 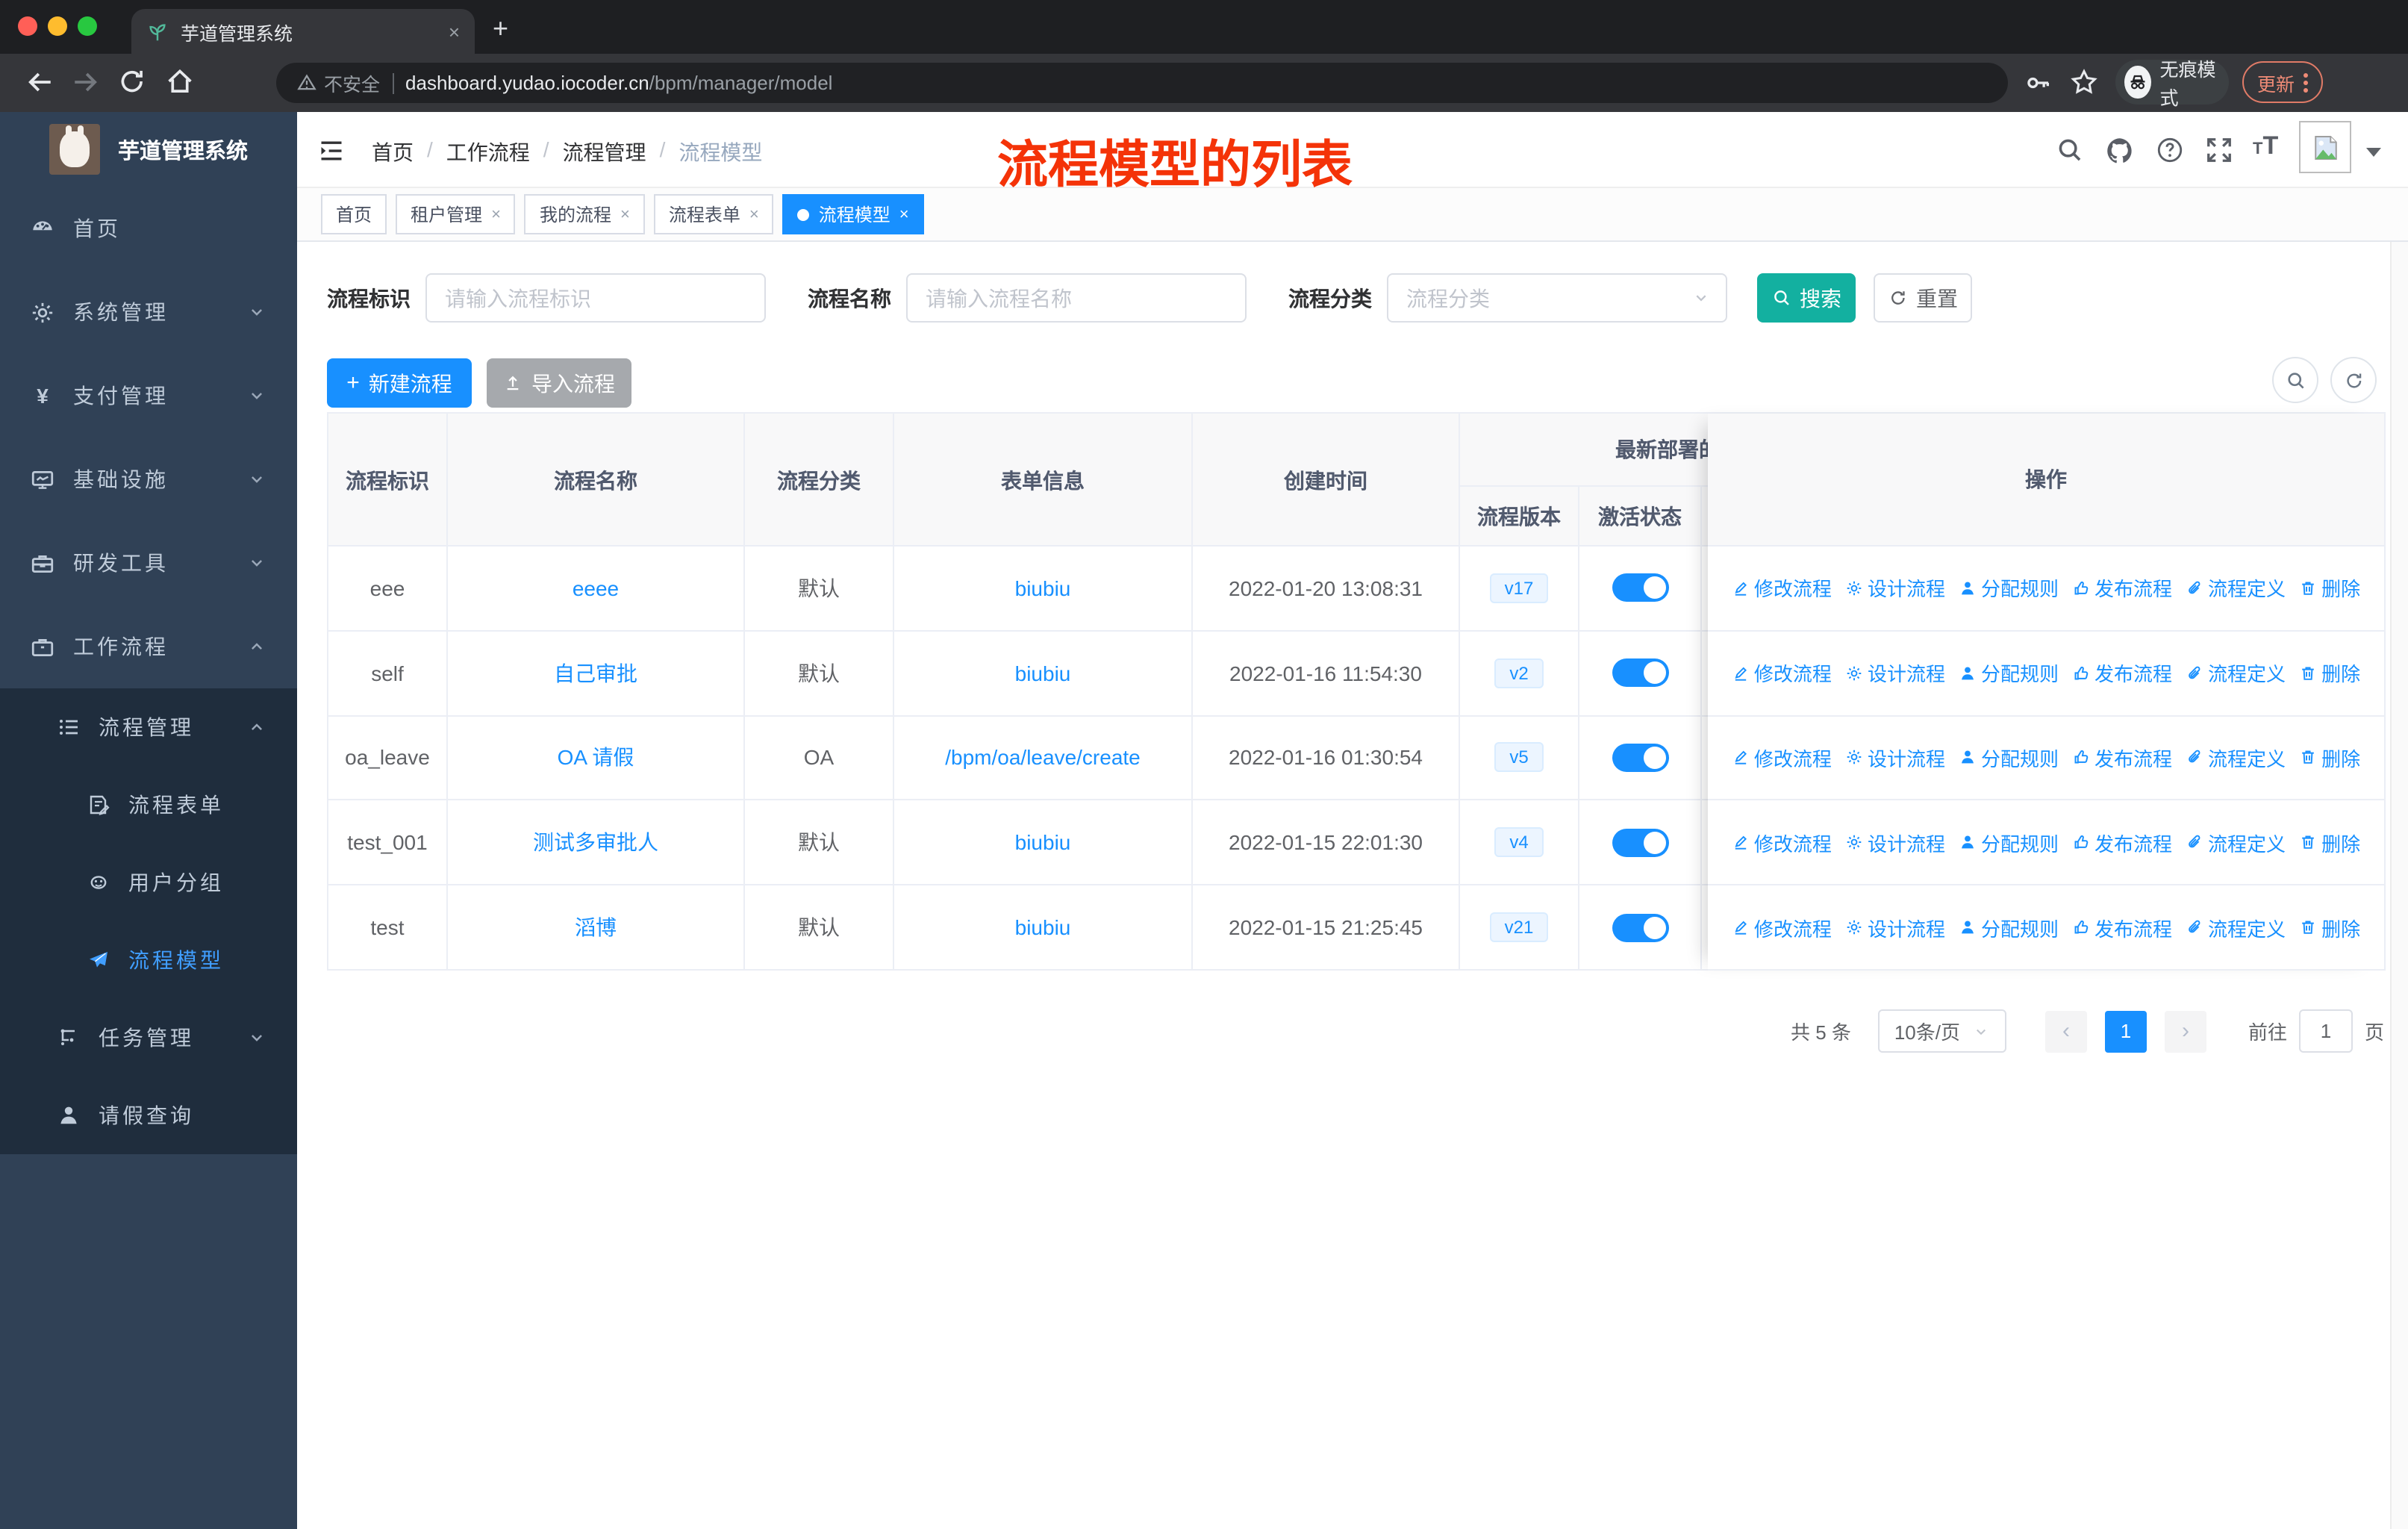 What do you see at coordinates (148, 727) in the screenshot?
I see `sidebar-item-process-mgmt: 流程管理` at bounding box center [148, 727].